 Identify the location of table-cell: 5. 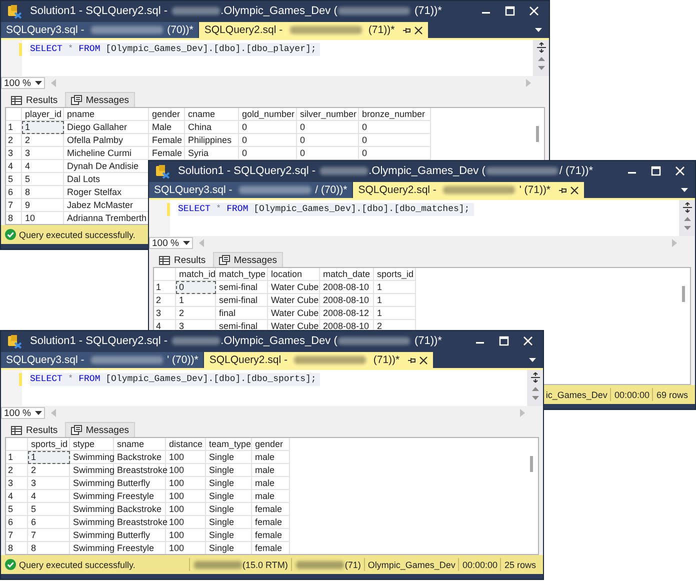
(43, 179).